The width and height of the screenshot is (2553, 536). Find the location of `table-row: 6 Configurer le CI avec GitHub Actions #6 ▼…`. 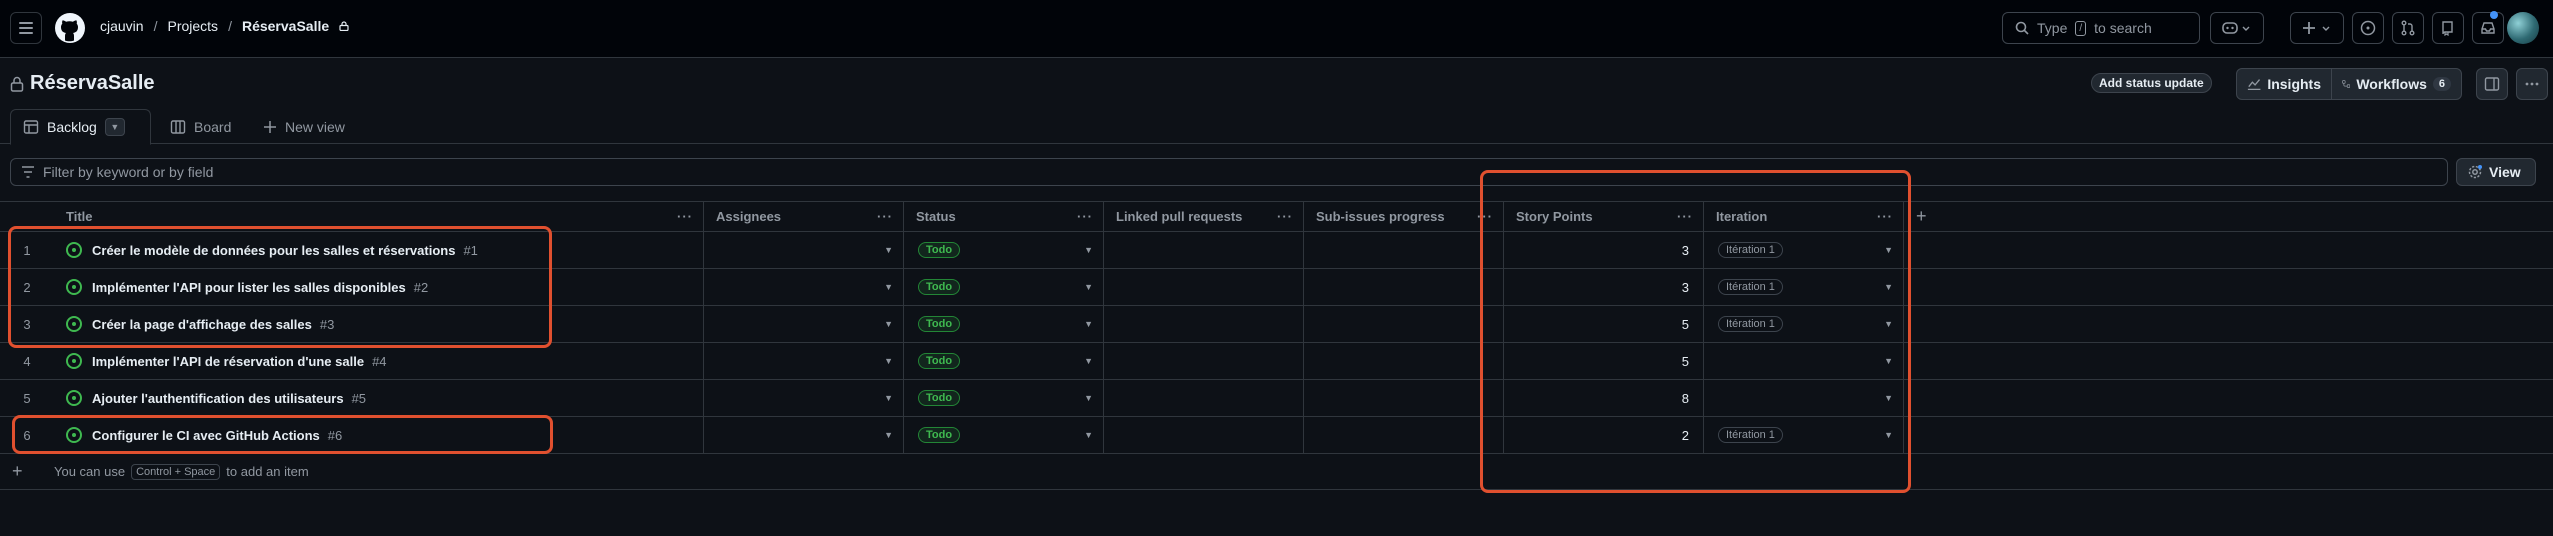

table-row: 6 Configurer le CI avec GitHub Actions #6 ▼… is located at coordinates (1276, 435).